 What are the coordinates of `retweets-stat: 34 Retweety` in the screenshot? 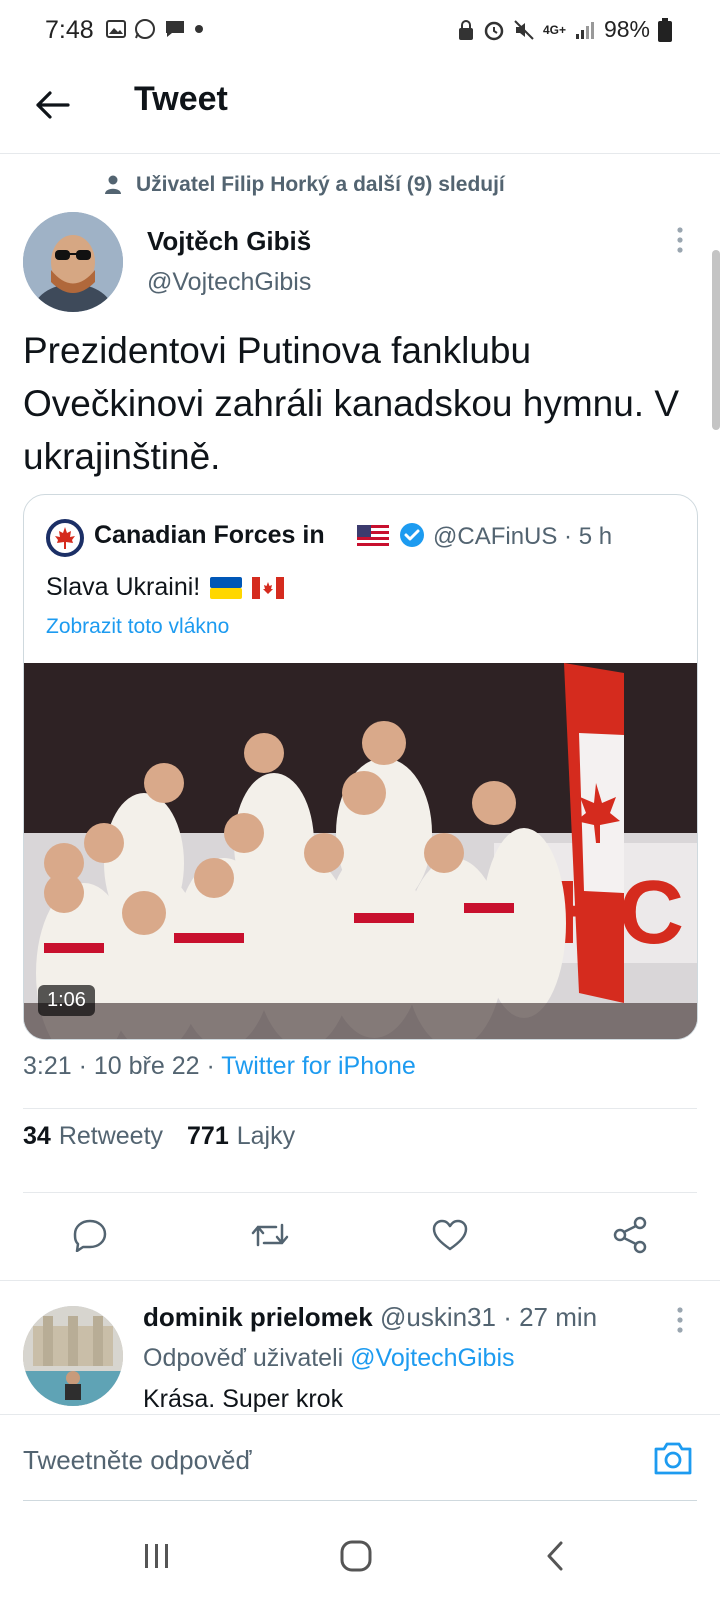 It's located at (93, 1136).